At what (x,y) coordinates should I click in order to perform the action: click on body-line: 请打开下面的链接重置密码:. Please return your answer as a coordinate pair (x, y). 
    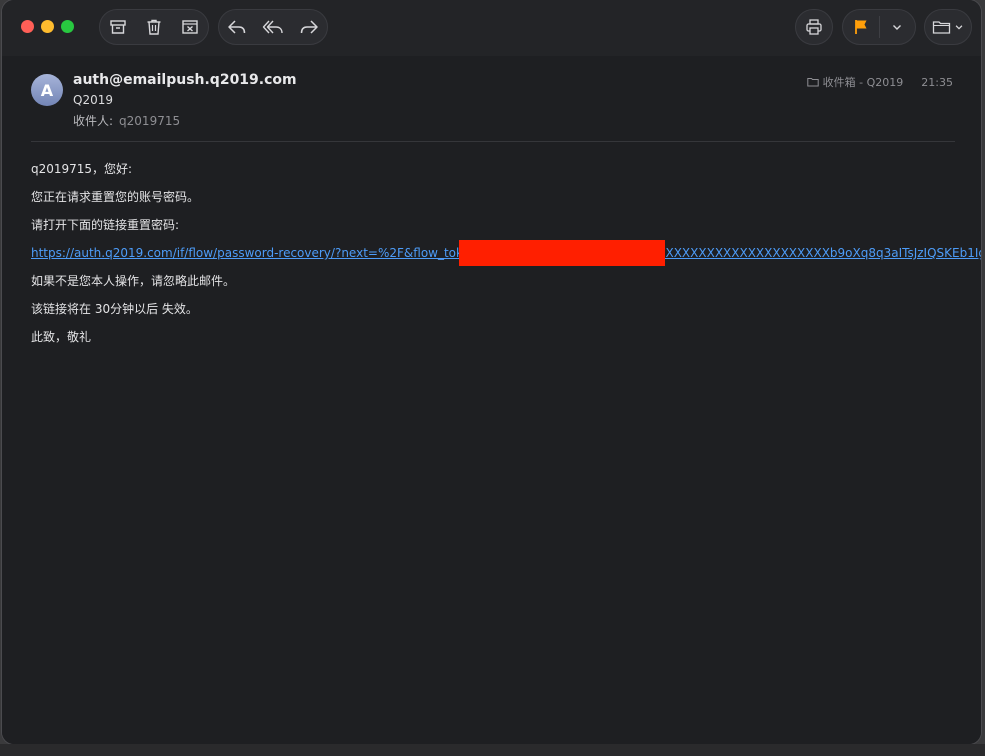
    Looking at the image, I should click on (105, 225).